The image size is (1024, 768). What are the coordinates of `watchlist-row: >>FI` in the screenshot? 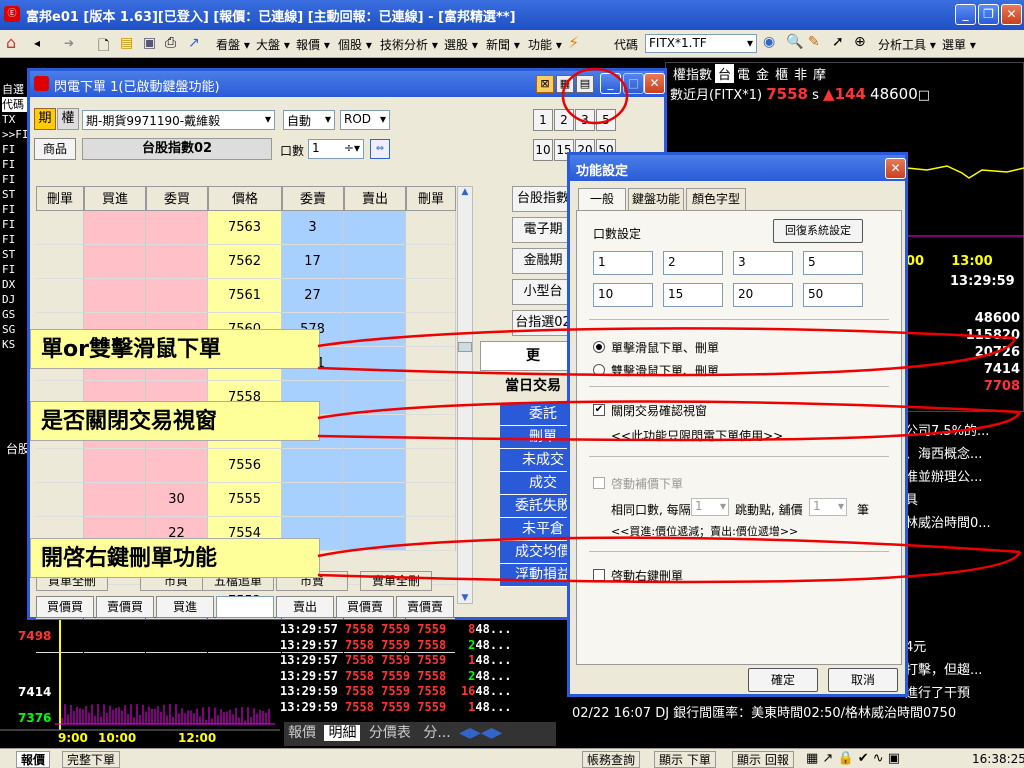 It's located at (16, 134).